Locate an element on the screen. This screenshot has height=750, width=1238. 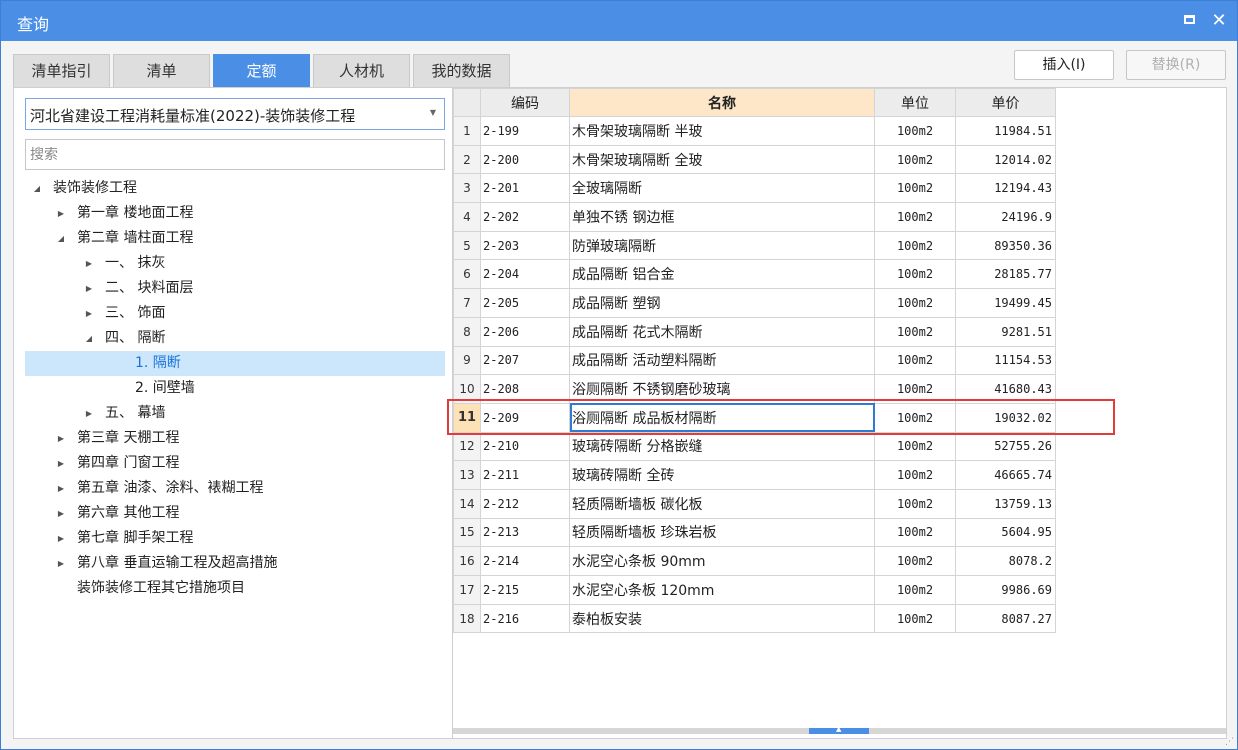
name-cell: 玻璃砖隔断 全砖 is located at coordinates (722, 475).